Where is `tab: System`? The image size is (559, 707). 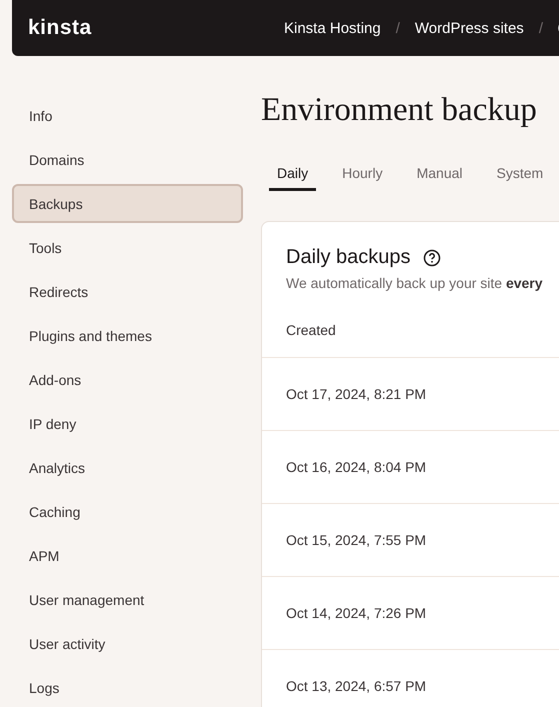
tab: System is located at coordinates (520, 173).